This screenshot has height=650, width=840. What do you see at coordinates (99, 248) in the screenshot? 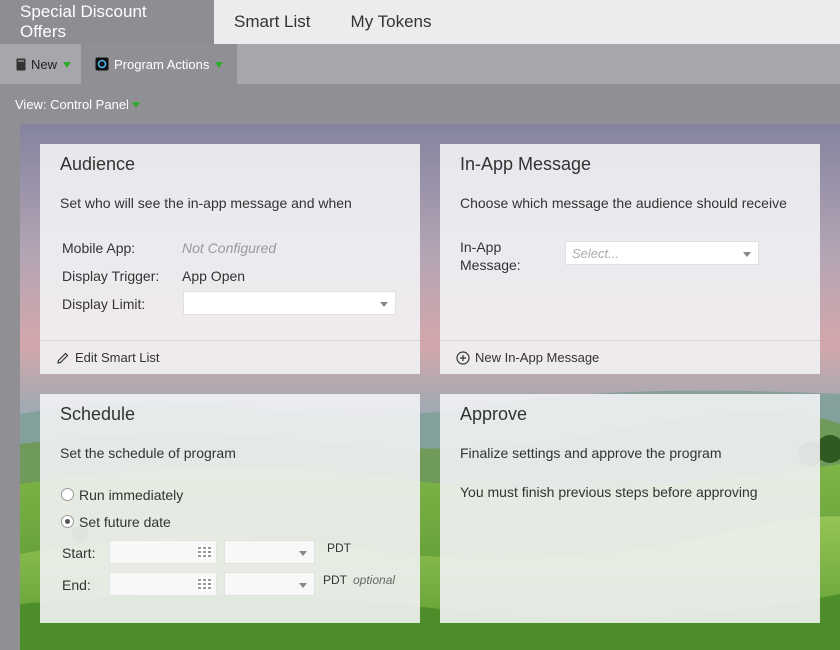
I see `mobile-app-label: Mobile App:` at bounding box center [99, 248].